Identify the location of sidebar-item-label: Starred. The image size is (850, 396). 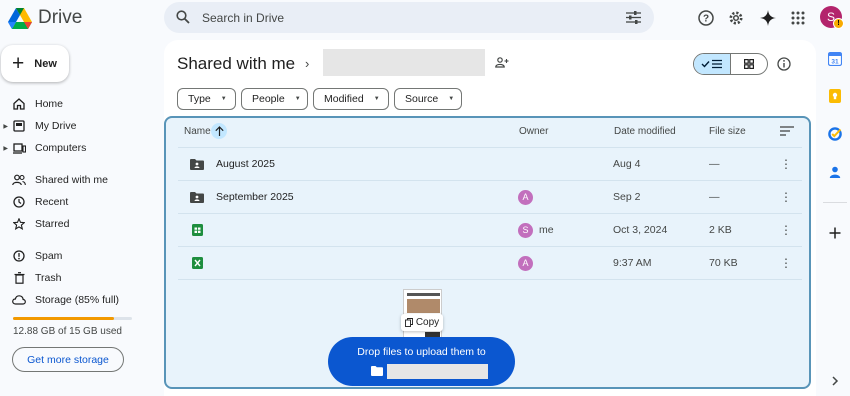
(52, 224).